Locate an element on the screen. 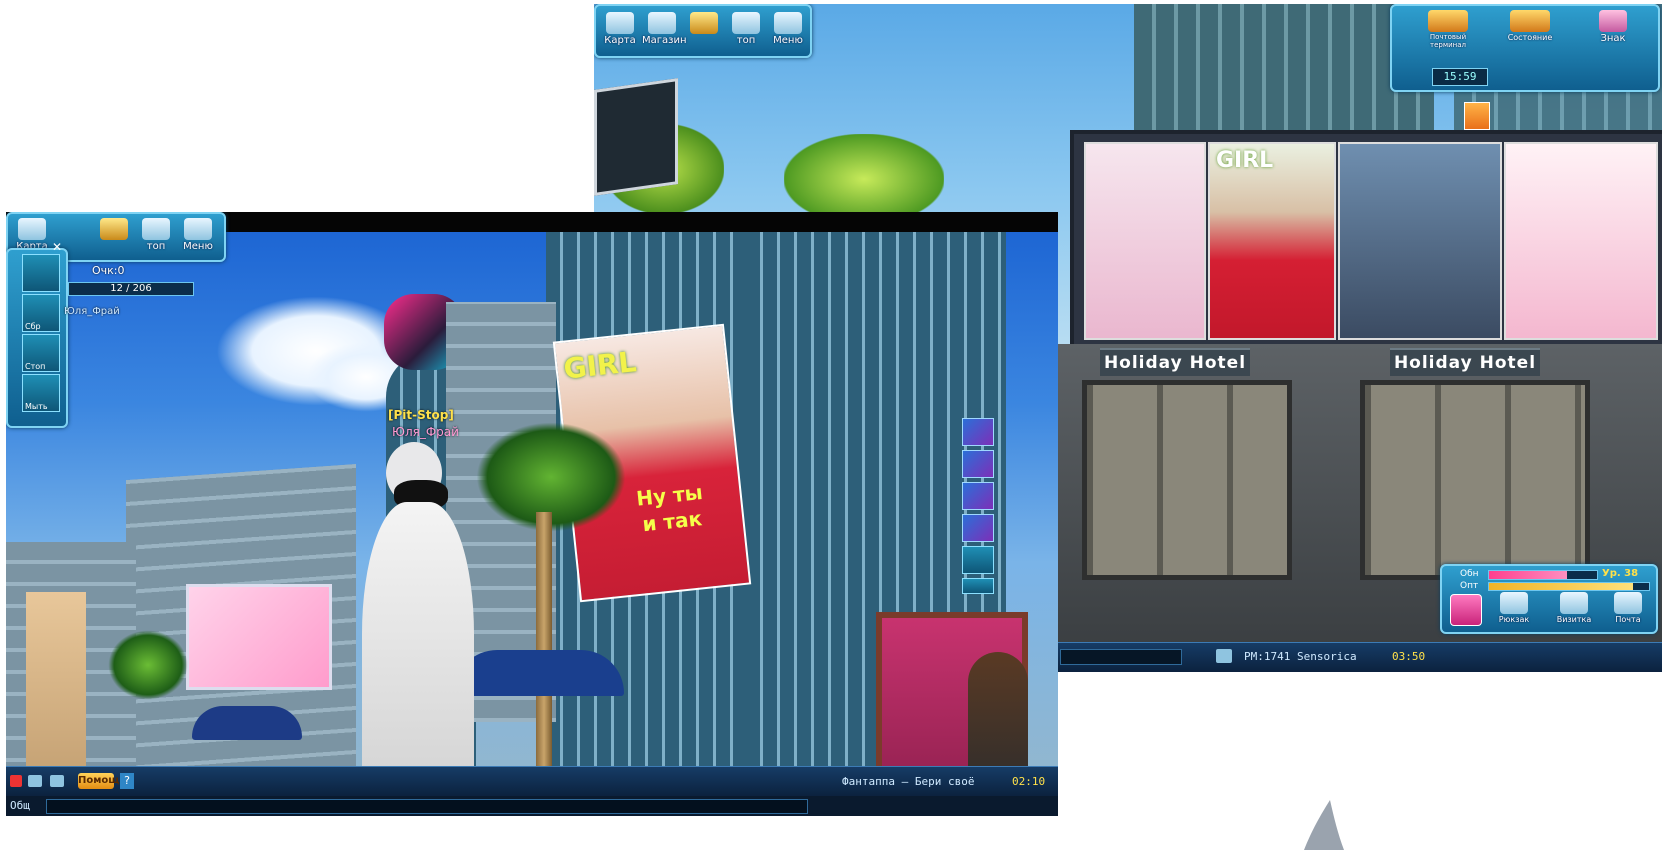 The width and height of the screenshot is (1662, 850). side-player-name: Юля_Фрай is located at coordinates (92, 311).